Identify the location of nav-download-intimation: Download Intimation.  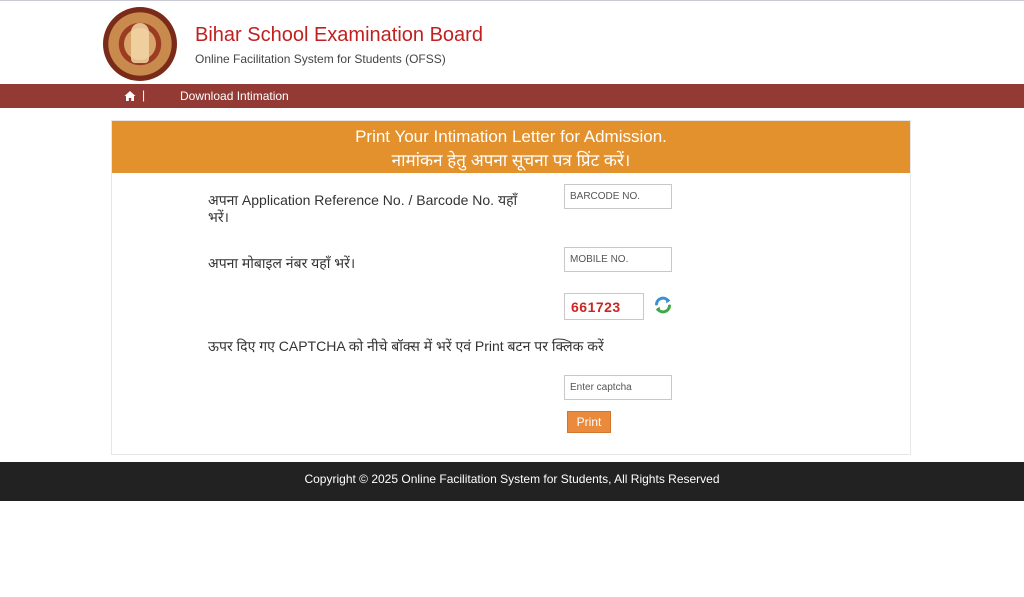
(234, 96).